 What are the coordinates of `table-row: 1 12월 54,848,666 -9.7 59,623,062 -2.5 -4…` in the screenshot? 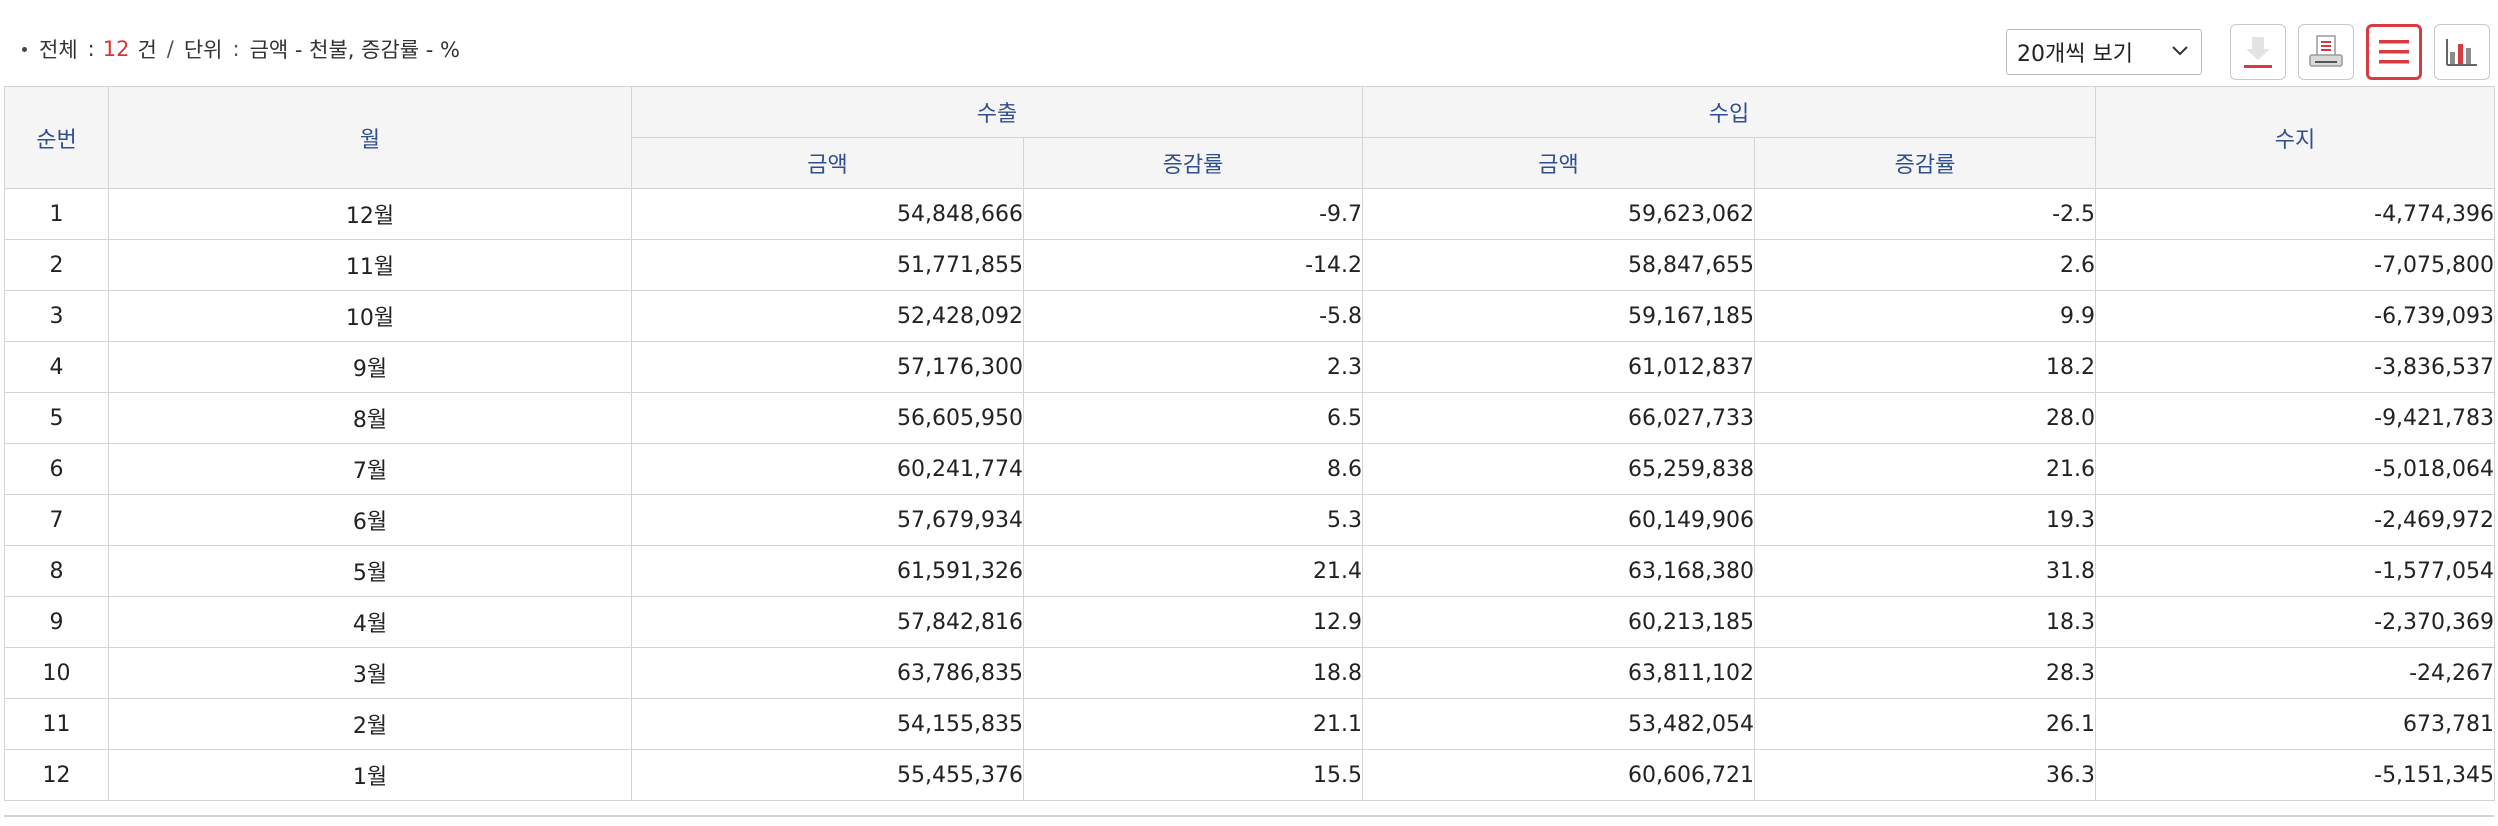 It's located at (1250, 214).